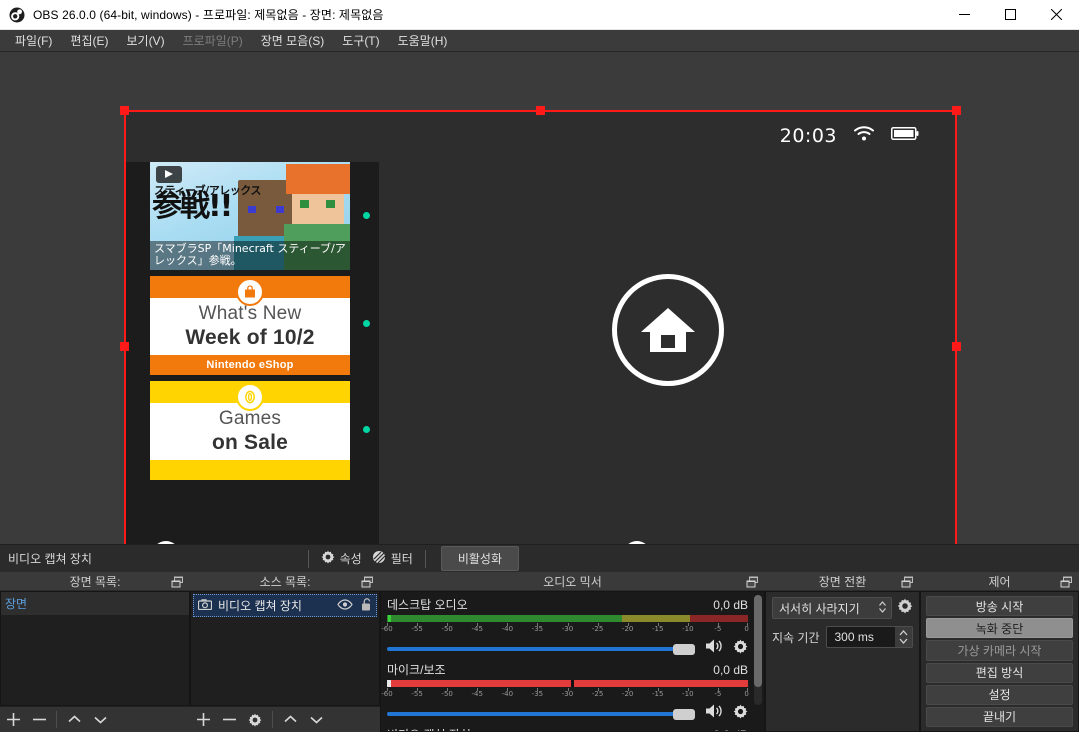 The width and height of the screenshot is (1079, 732). Describe the element at coordinates (842, 661) in the screenshot. I see `transitions-body: 서서히 사라지기 지속 기간 300 ms` at that location.